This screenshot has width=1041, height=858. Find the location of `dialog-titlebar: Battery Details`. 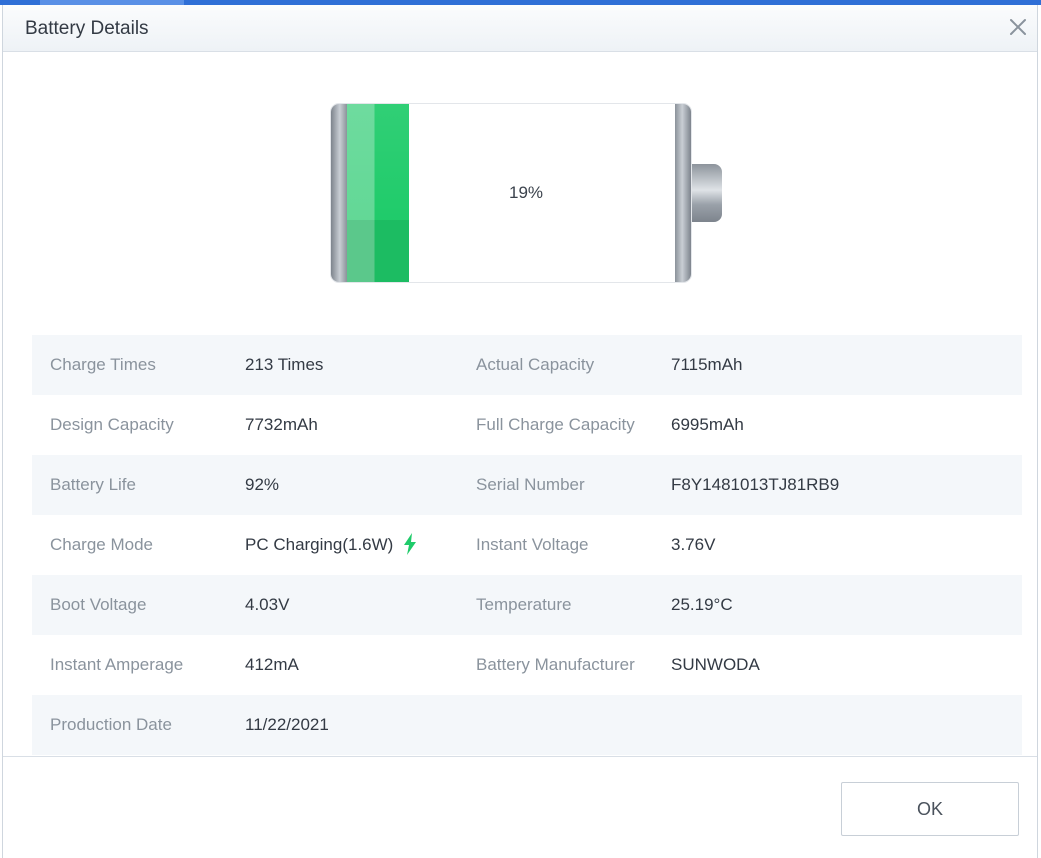

dialog-titlebar: Battery Details is located at coordinates (520, 28).